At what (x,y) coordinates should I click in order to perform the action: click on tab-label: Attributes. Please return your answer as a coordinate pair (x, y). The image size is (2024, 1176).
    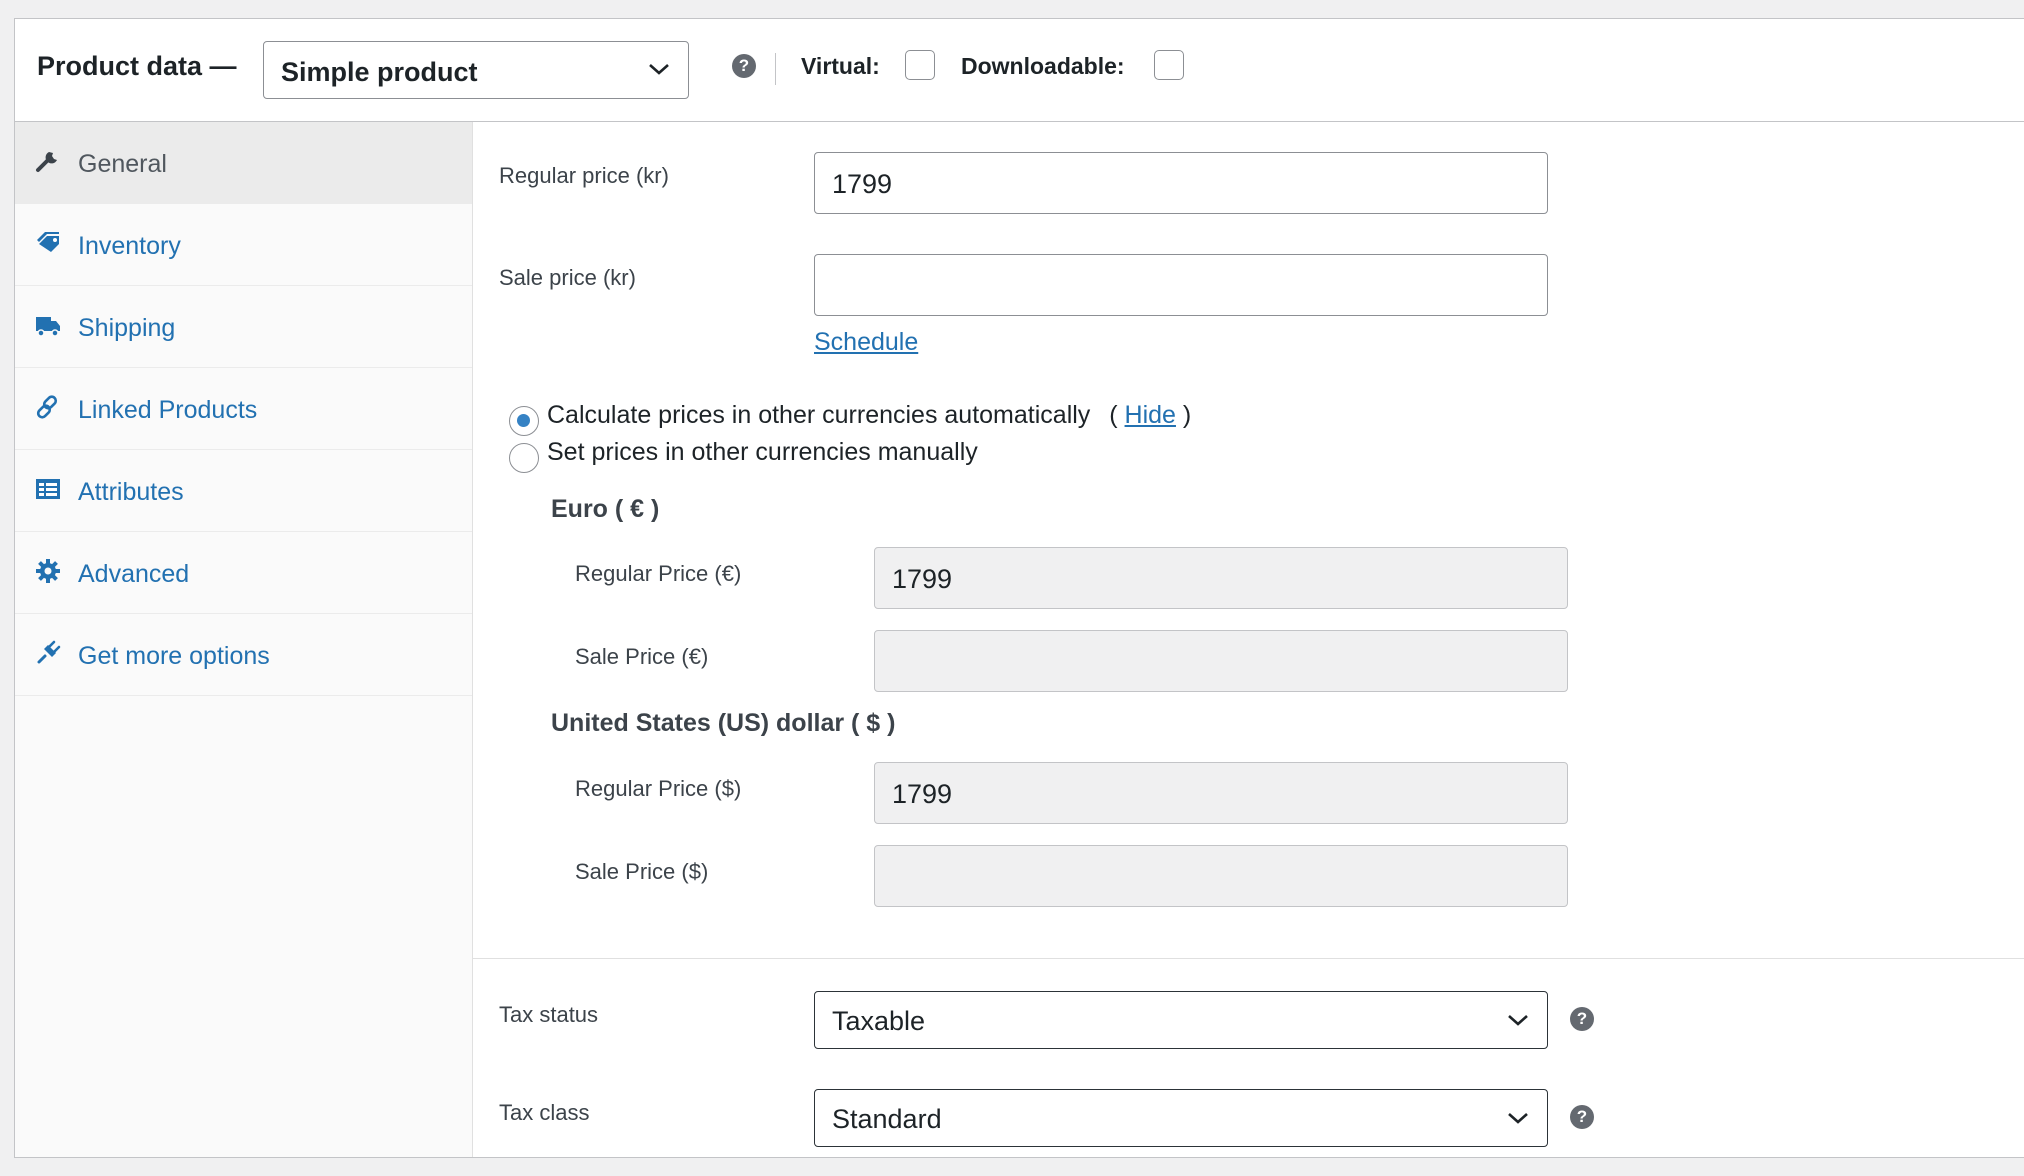
    Looking at the image, I should click on (131, 492).